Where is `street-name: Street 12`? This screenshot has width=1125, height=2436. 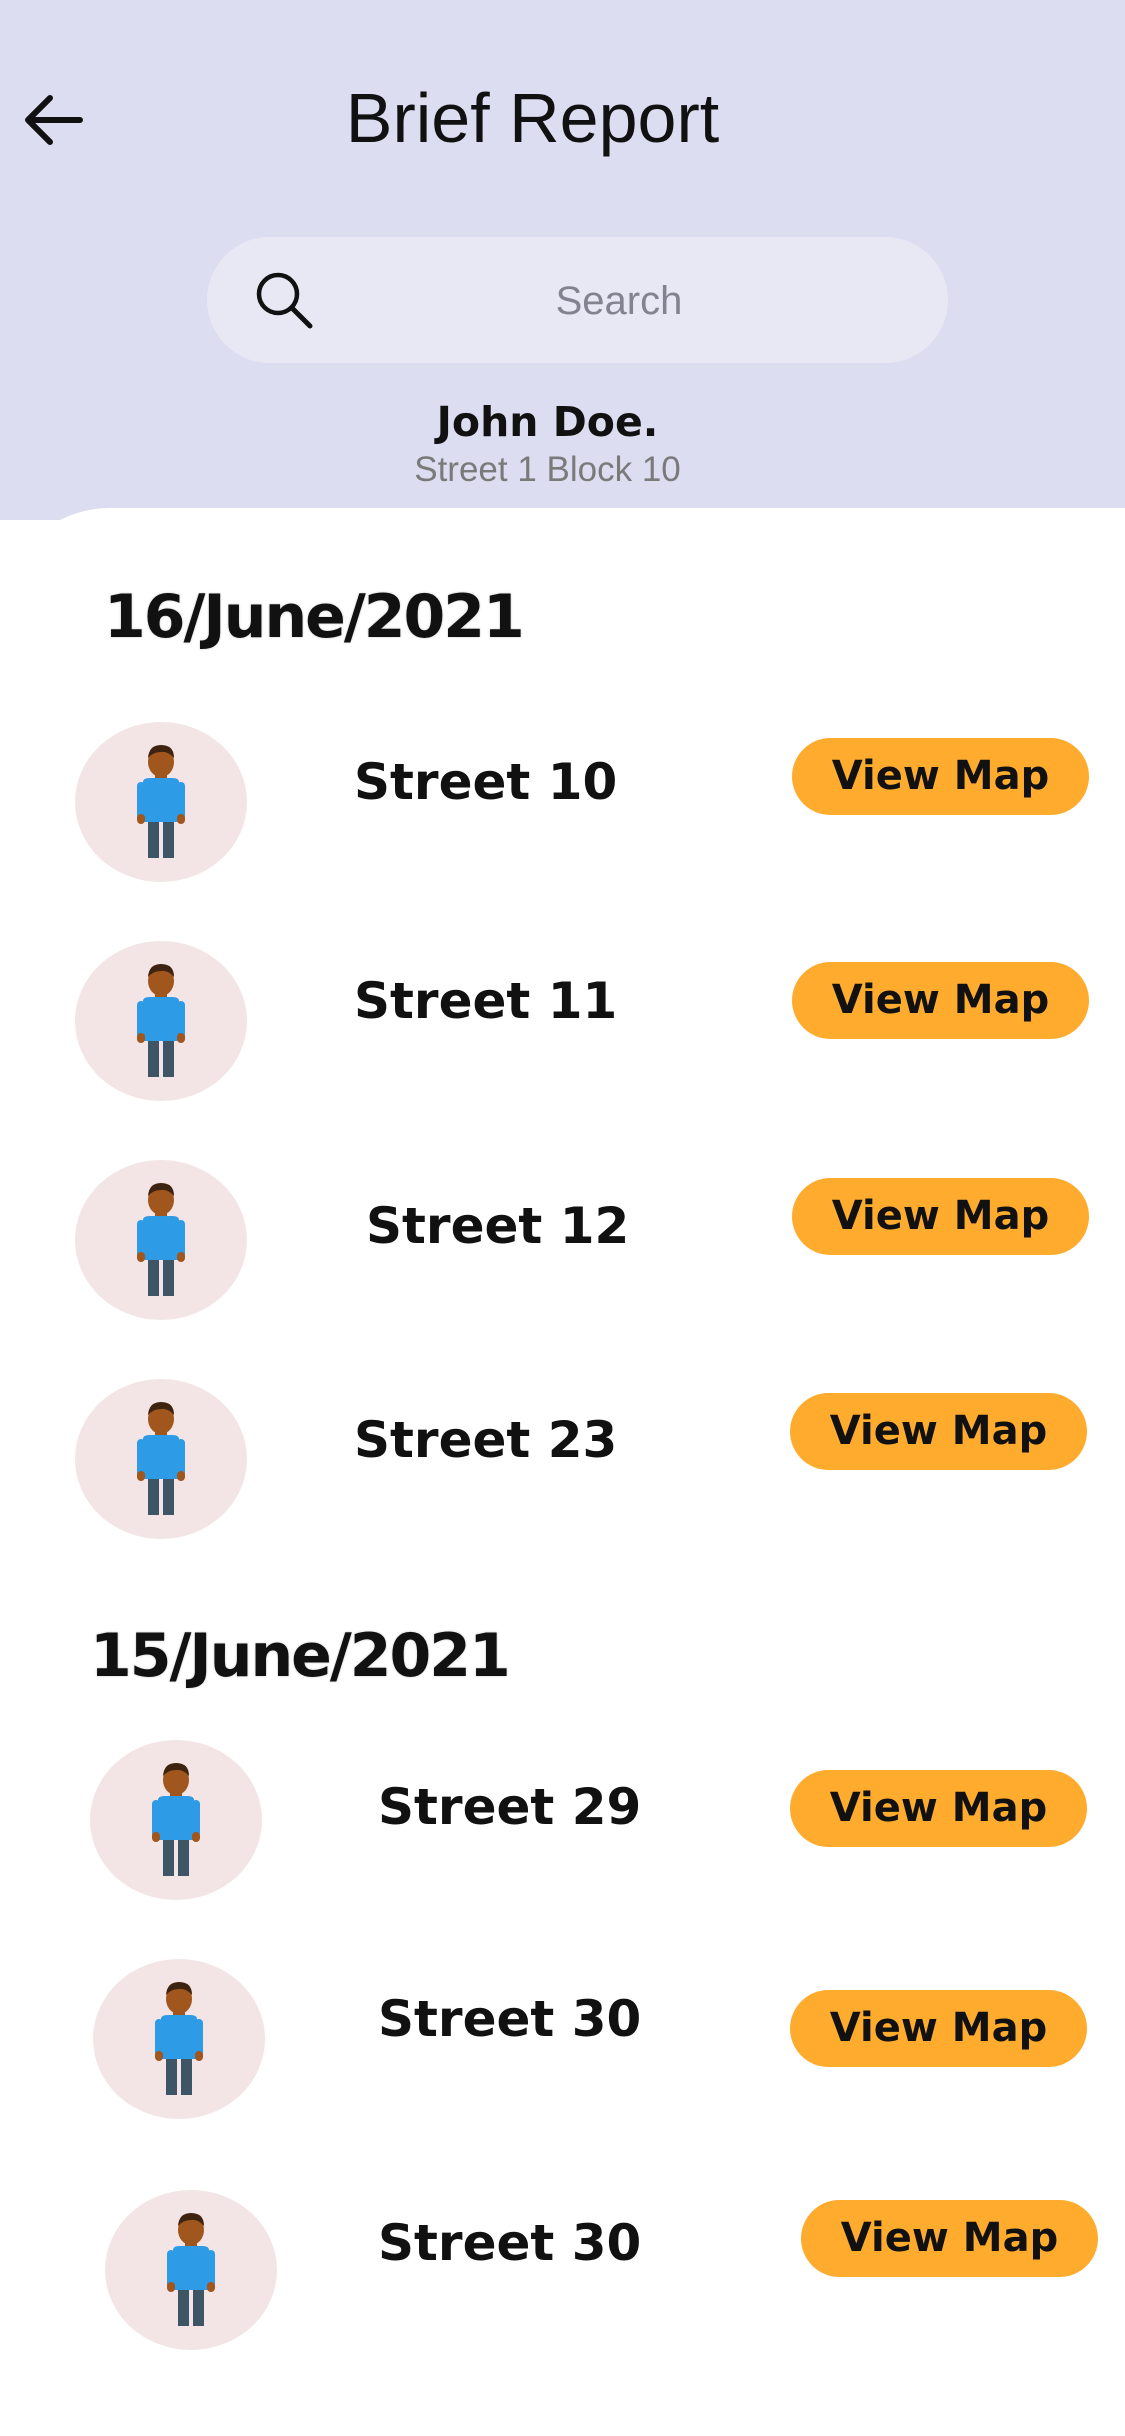
street-name: Street 12 is located at coordinates (498, 1226).